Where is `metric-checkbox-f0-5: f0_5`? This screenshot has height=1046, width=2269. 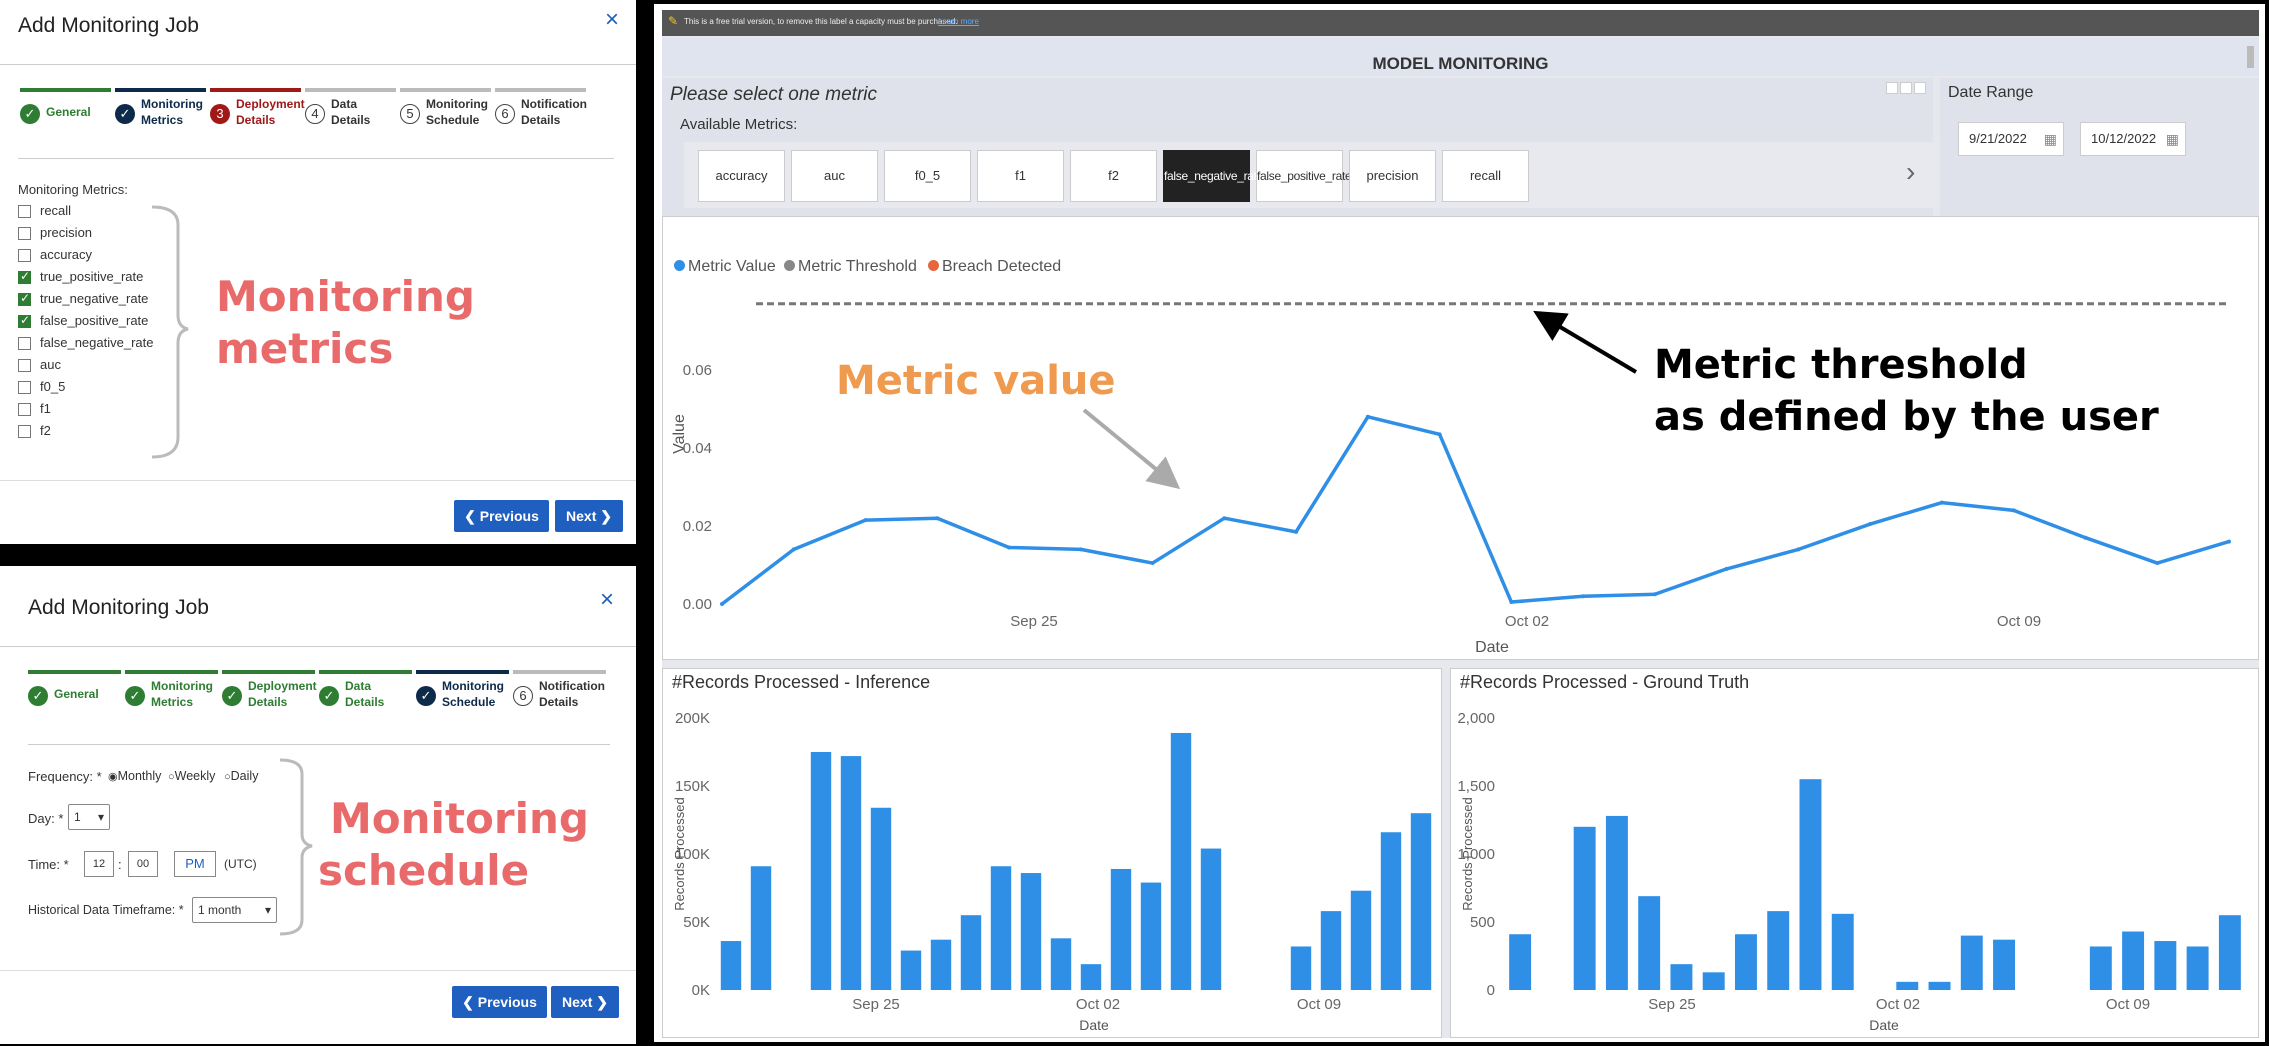
metric-checkbox-f0-5: f0_5 is located at coordinates (93, 388).